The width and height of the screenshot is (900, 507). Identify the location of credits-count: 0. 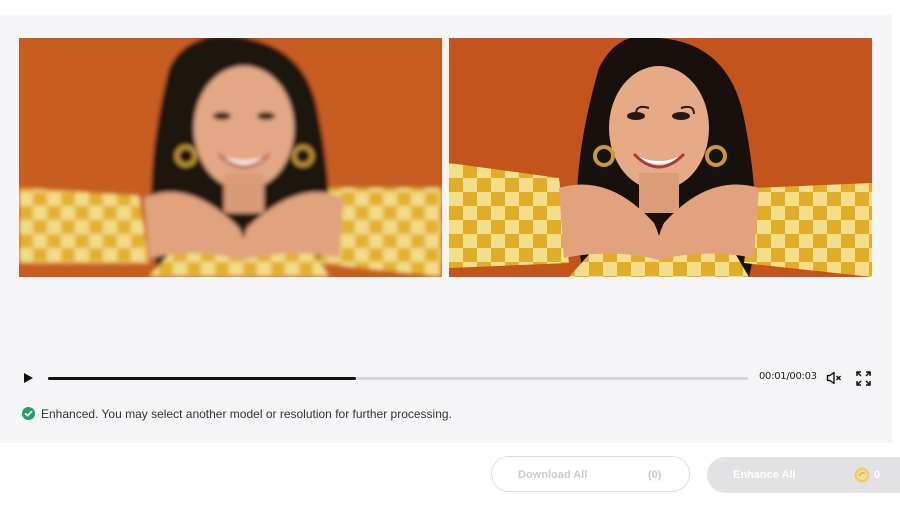
(877, 475).